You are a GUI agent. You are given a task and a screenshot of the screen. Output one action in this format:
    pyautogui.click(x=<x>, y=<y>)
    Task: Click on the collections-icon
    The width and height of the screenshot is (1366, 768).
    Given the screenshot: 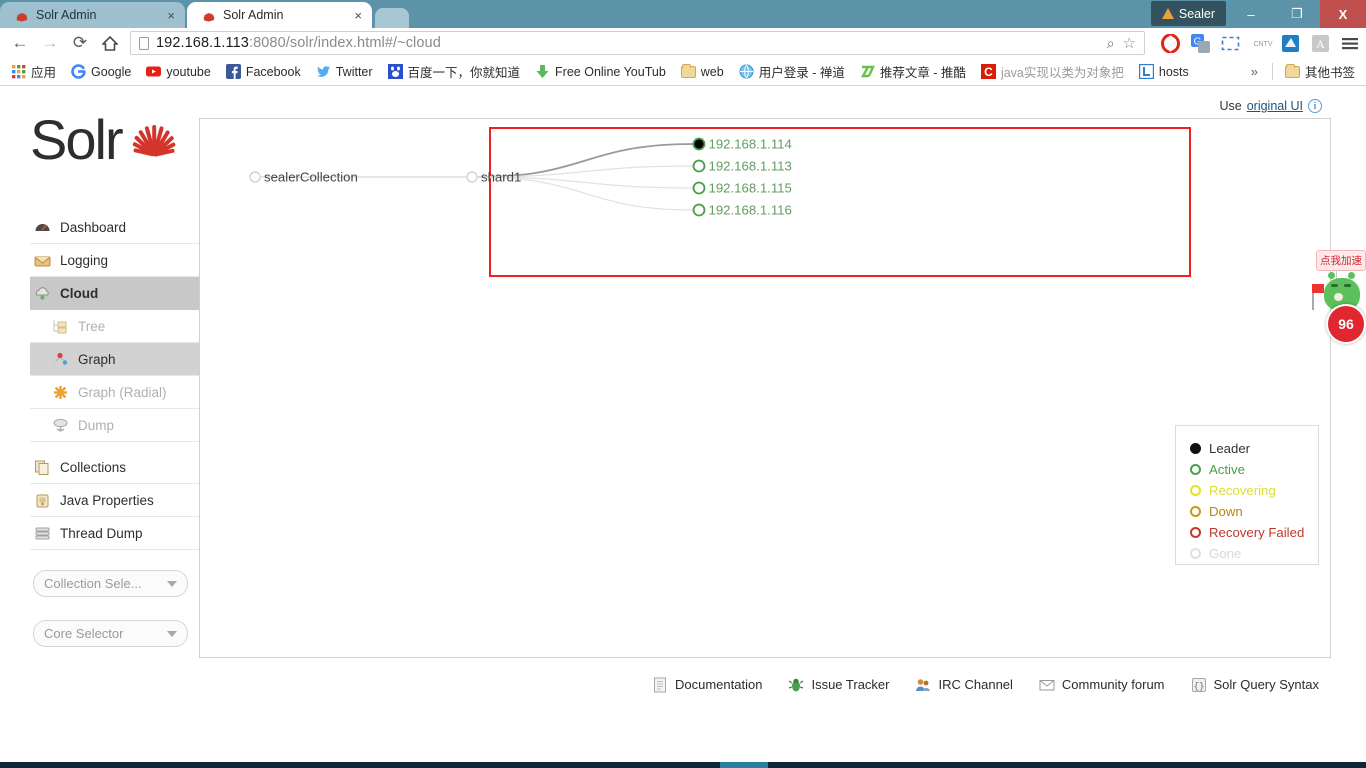 What is the action you would take?
    pyautogui.click(x=42, y=467)
    